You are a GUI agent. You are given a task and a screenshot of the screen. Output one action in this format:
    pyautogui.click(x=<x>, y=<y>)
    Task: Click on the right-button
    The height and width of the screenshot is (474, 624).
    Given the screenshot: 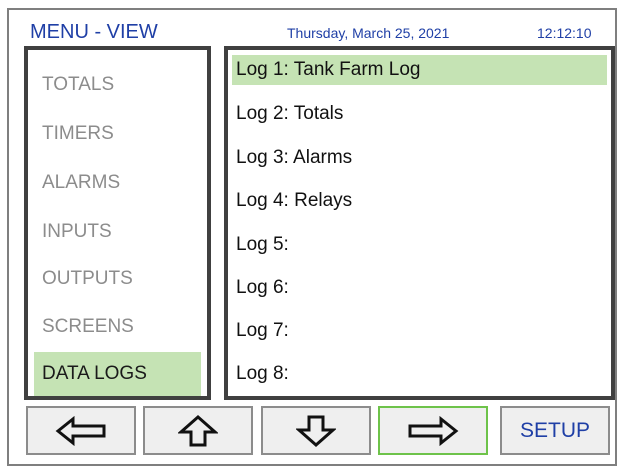 What is the action you would take?
    pyautogui.click(x=433, y=430)
    